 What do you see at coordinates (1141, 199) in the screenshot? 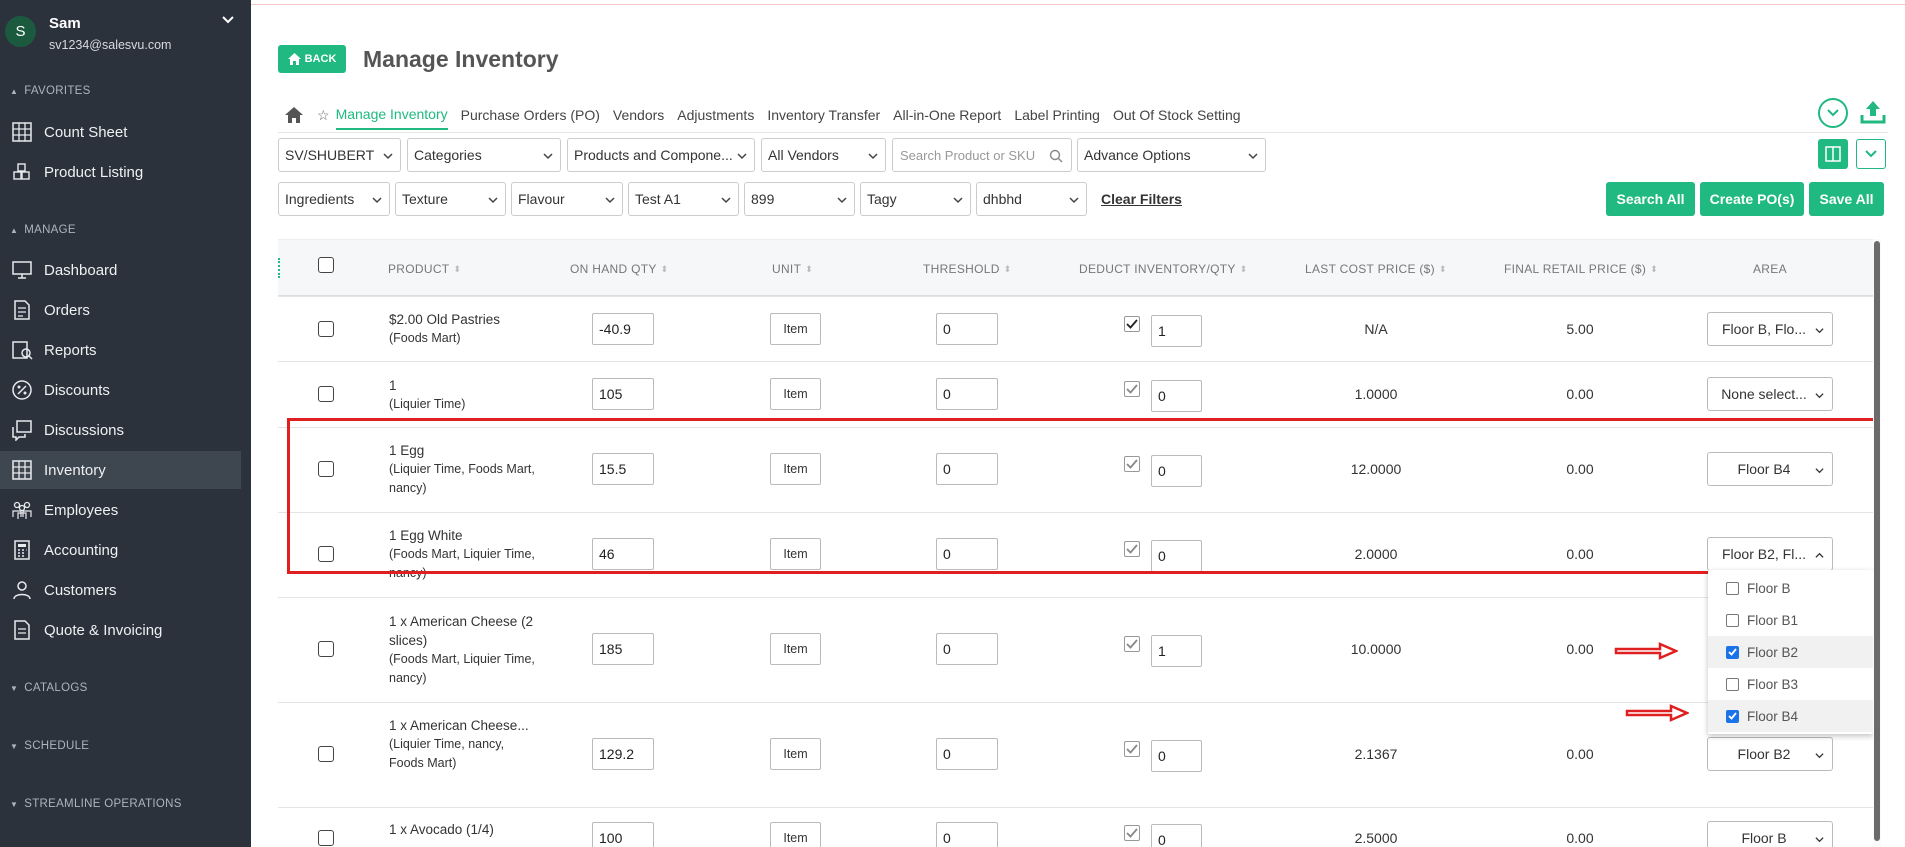
I see `clear-filters-link: Clear Filters` at bounding box center [1141, 199].